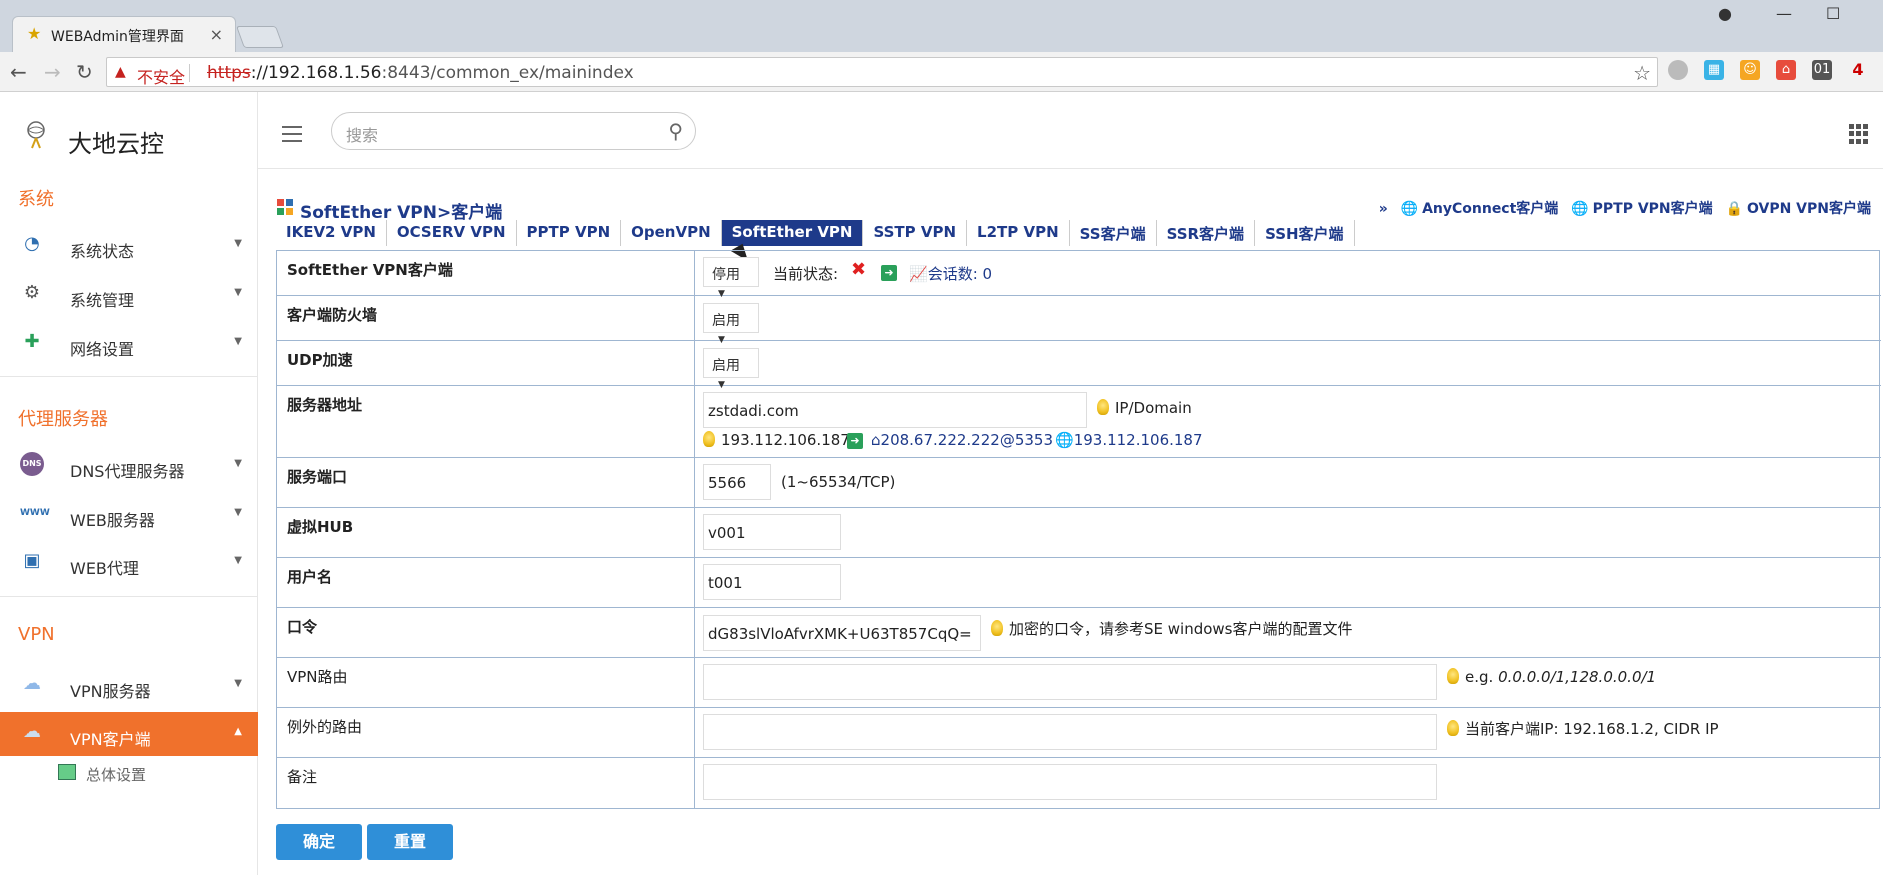  What do you see at coordinates (1288, 532) in the screenshot?
I see `row-value: v001` at bounding box center [1288, 532].